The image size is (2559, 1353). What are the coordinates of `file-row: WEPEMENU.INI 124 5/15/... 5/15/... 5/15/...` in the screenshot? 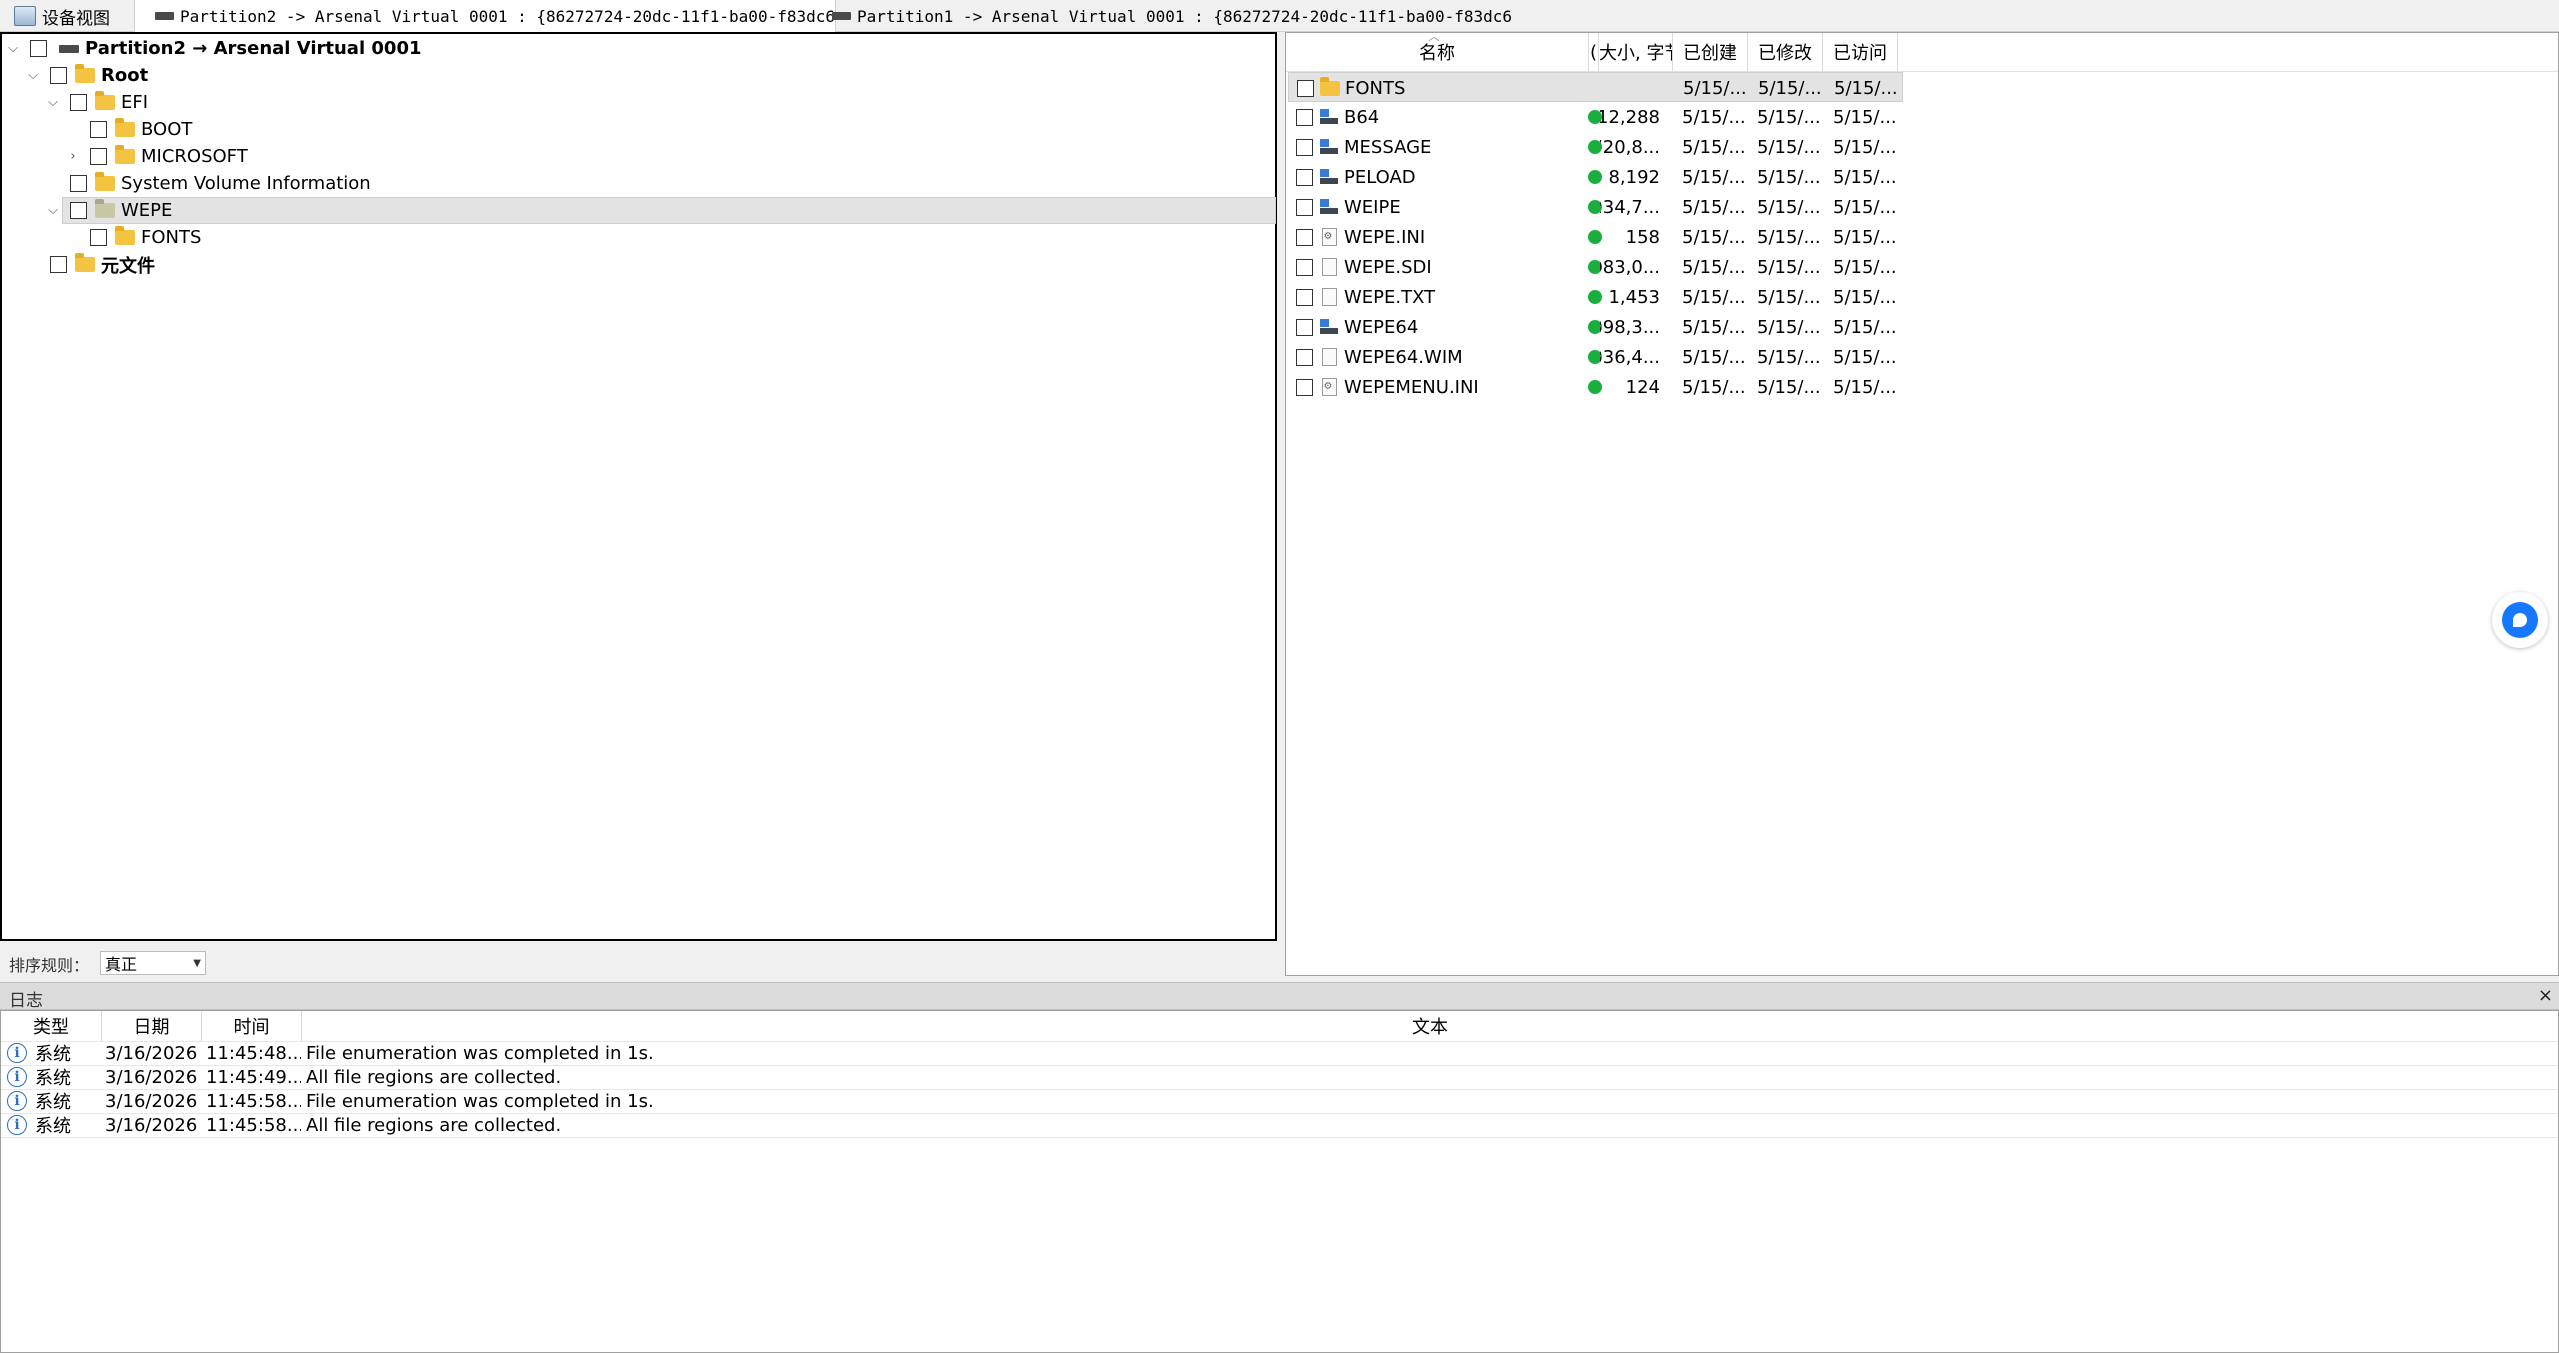 It's located at (1595, 387).